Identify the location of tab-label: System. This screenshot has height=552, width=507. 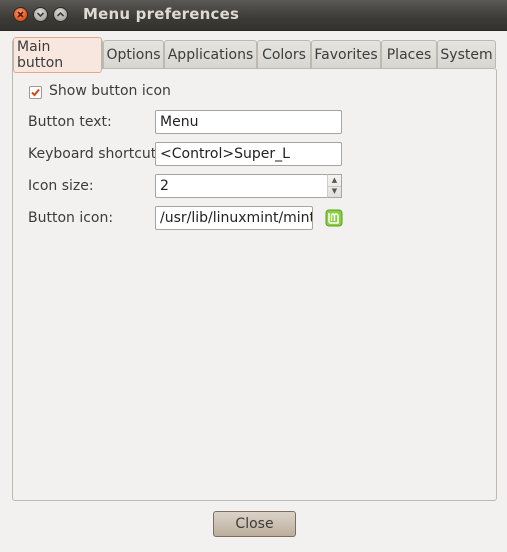
(466, 54).